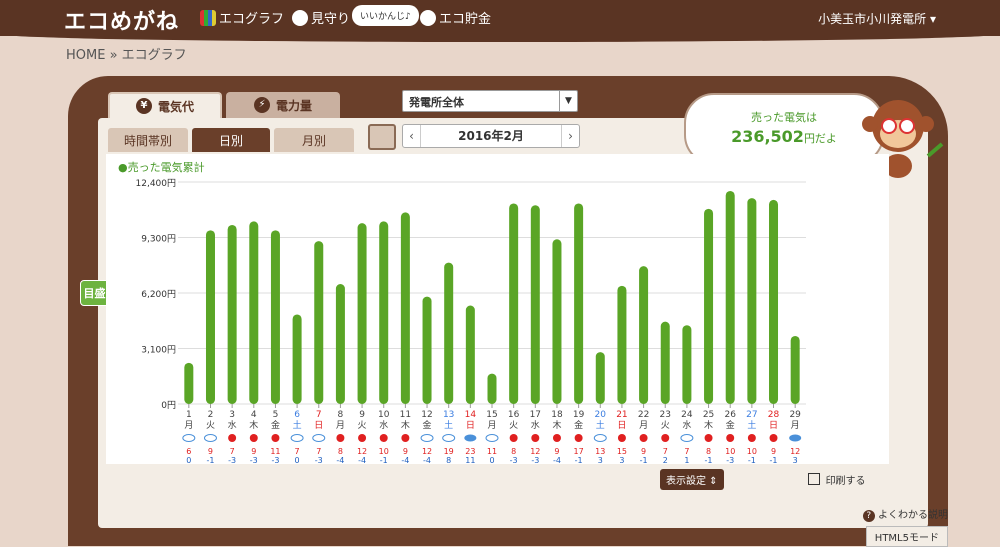  I want to click on nav-ecograph: エコグラフ, so click(242, 17).